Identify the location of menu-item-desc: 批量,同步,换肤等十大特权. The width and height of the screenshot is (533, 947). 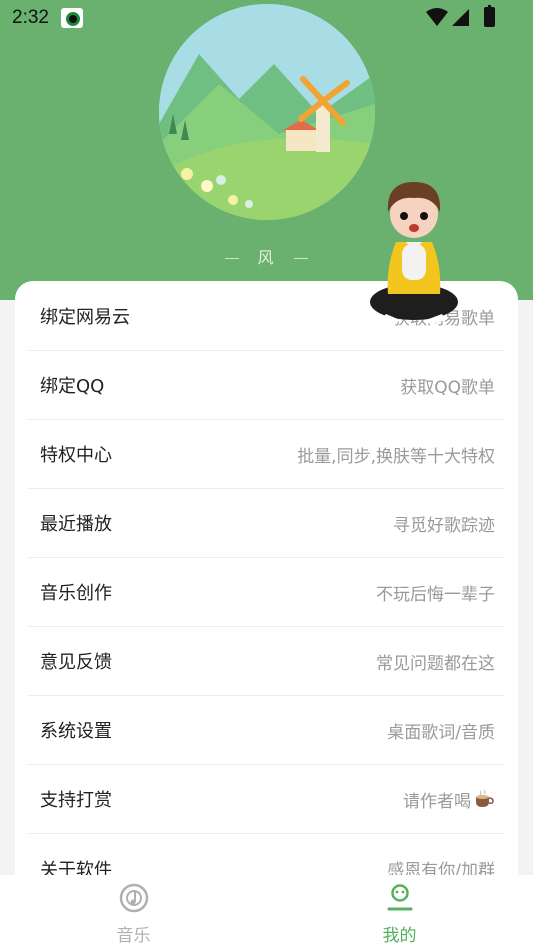
(396, 456).